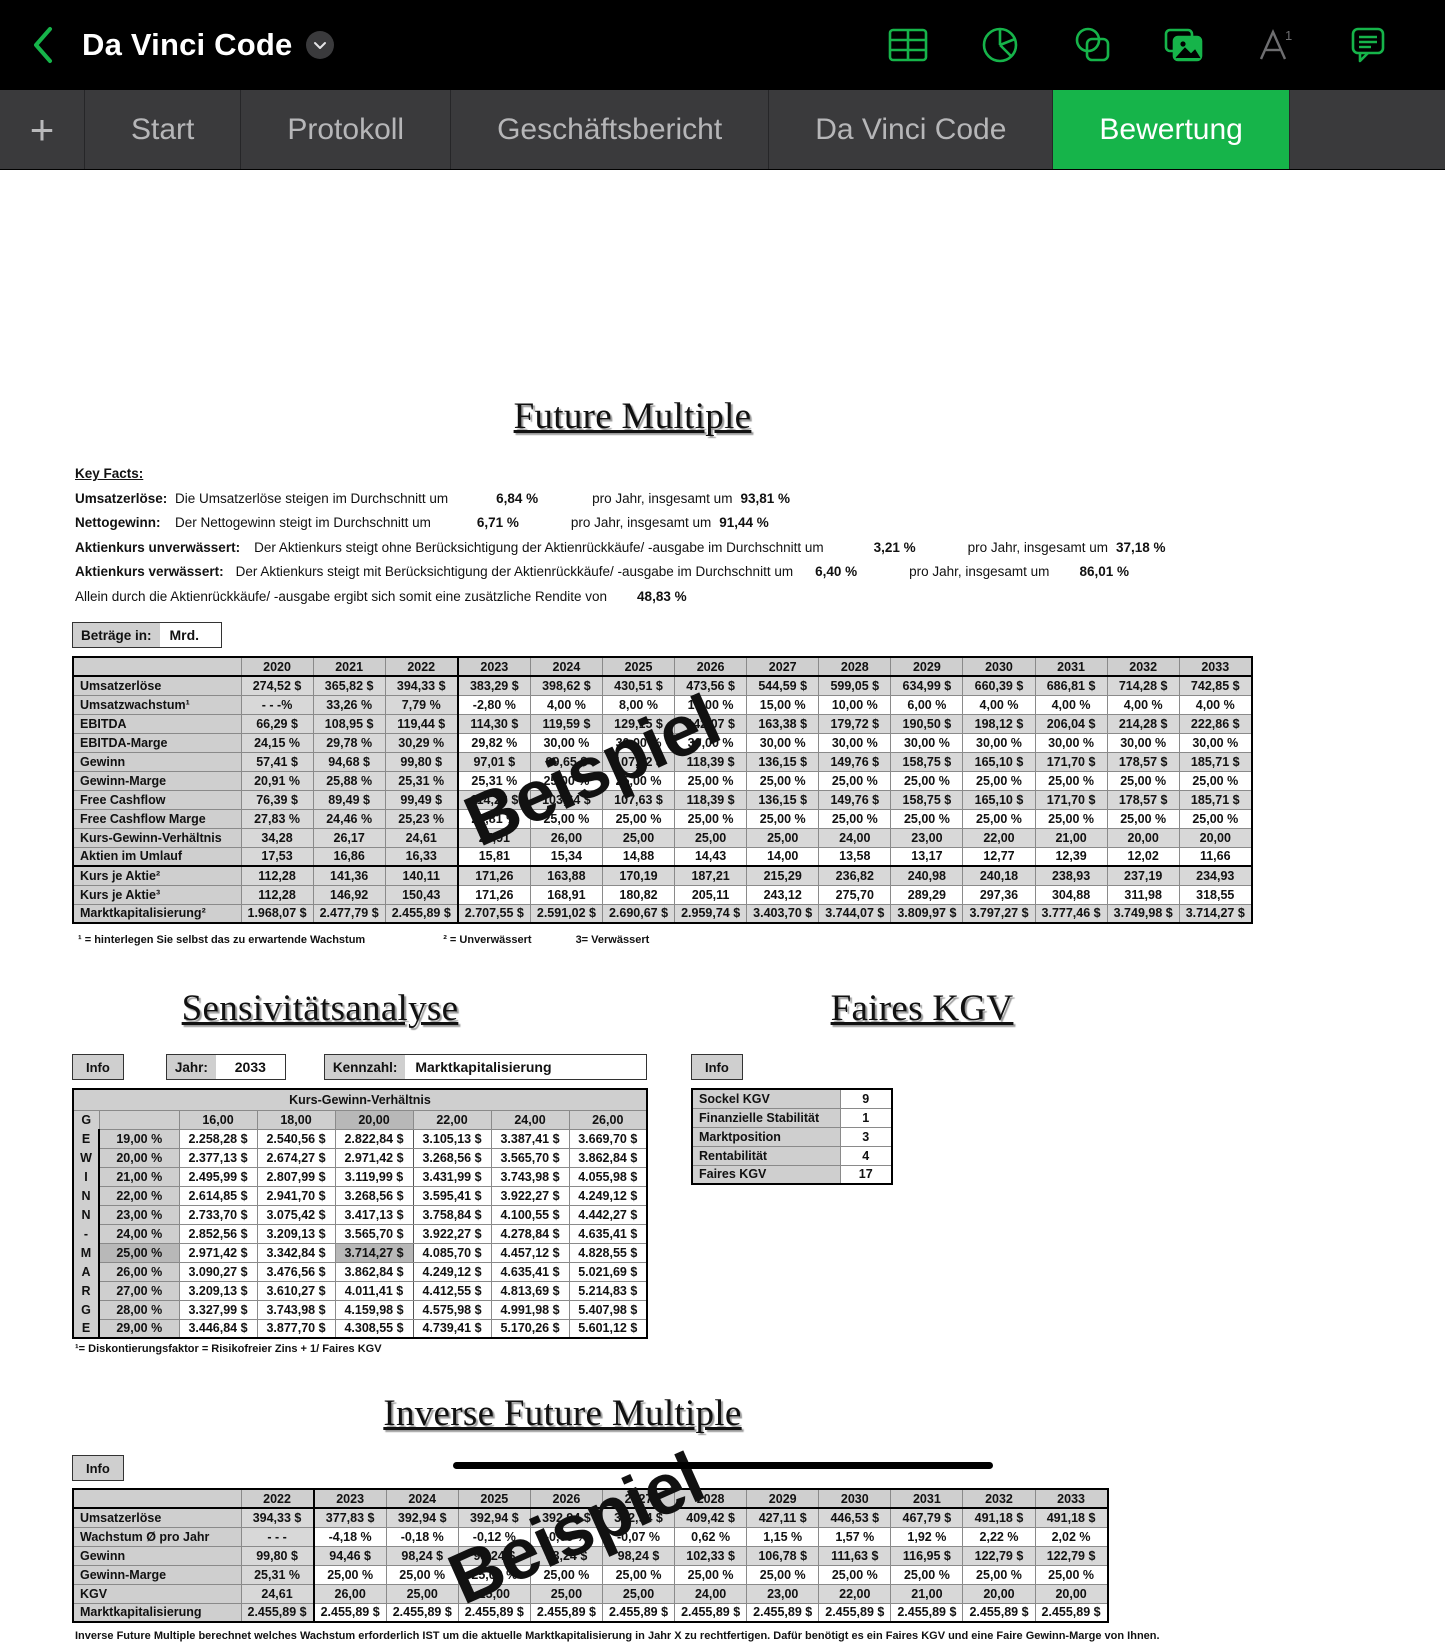 Image resolution: width=1445 pixels, height=1642 pixels. What do you see at coordinates (566, 856) in the screenshot?
I see `cell-9-4: 15,34` at bounding box center [566, 856].